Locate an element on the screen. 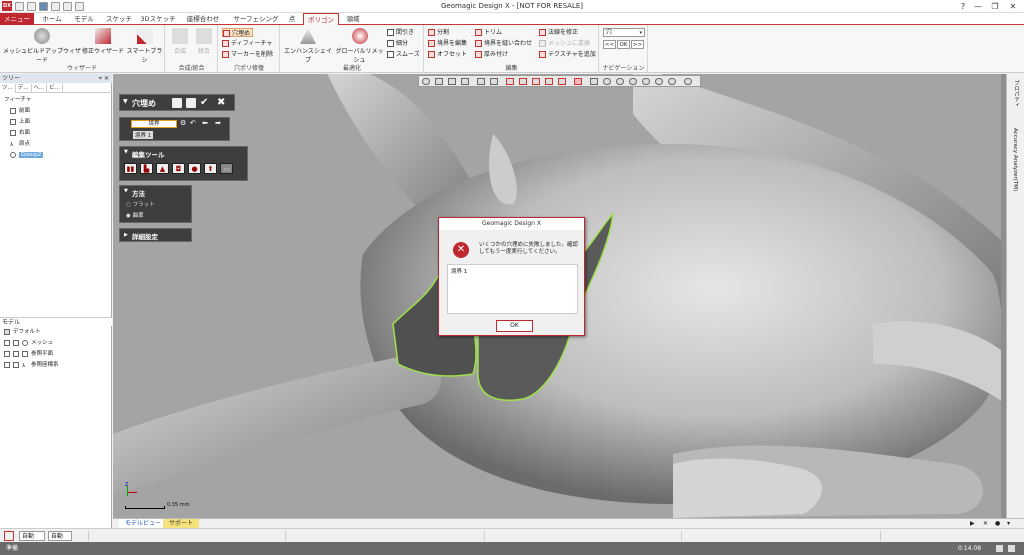 This screenshot has width=1024, height=555. combine-button: 合成 is located at coordinates (180, 41).